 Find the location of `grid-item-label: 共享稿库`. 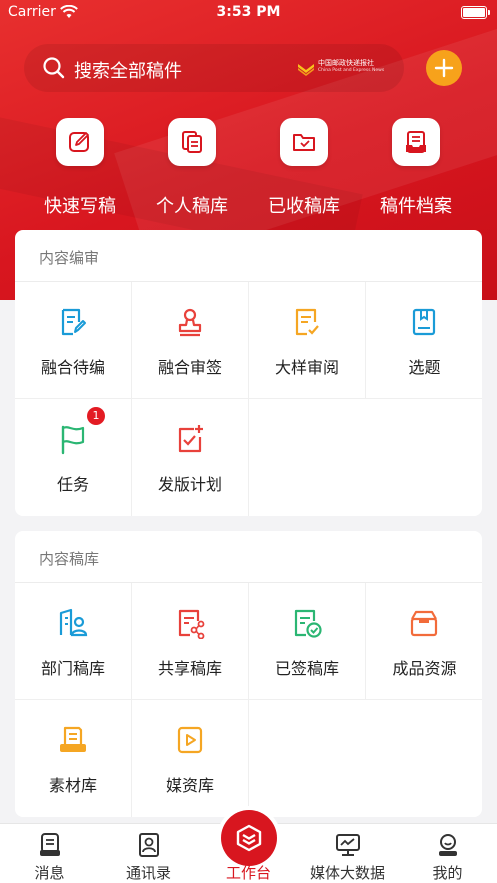

grid-item-label: 共享稿库 is located at coordinates (189, 668).